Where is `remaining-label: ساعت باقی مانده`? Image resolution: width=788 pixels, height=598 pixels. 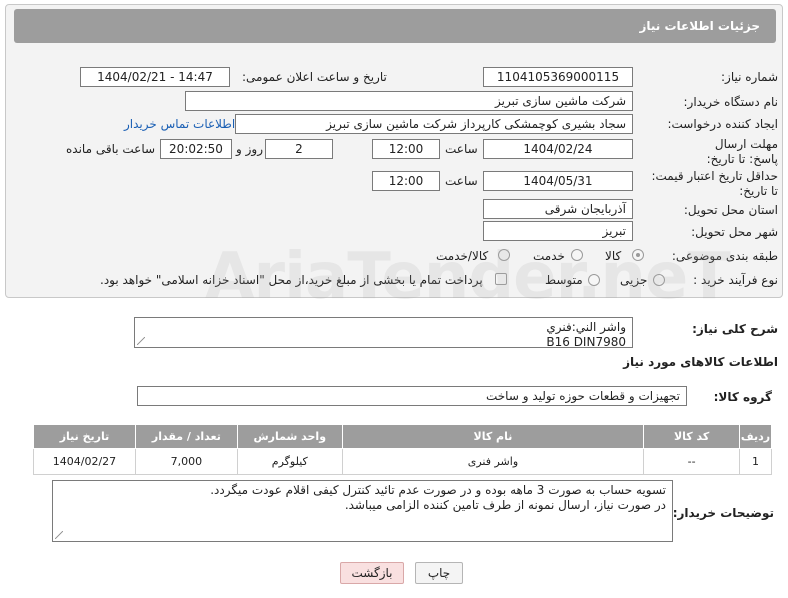
remaining-label: ساعت باقی مانده is located at coordinates (111, 149).